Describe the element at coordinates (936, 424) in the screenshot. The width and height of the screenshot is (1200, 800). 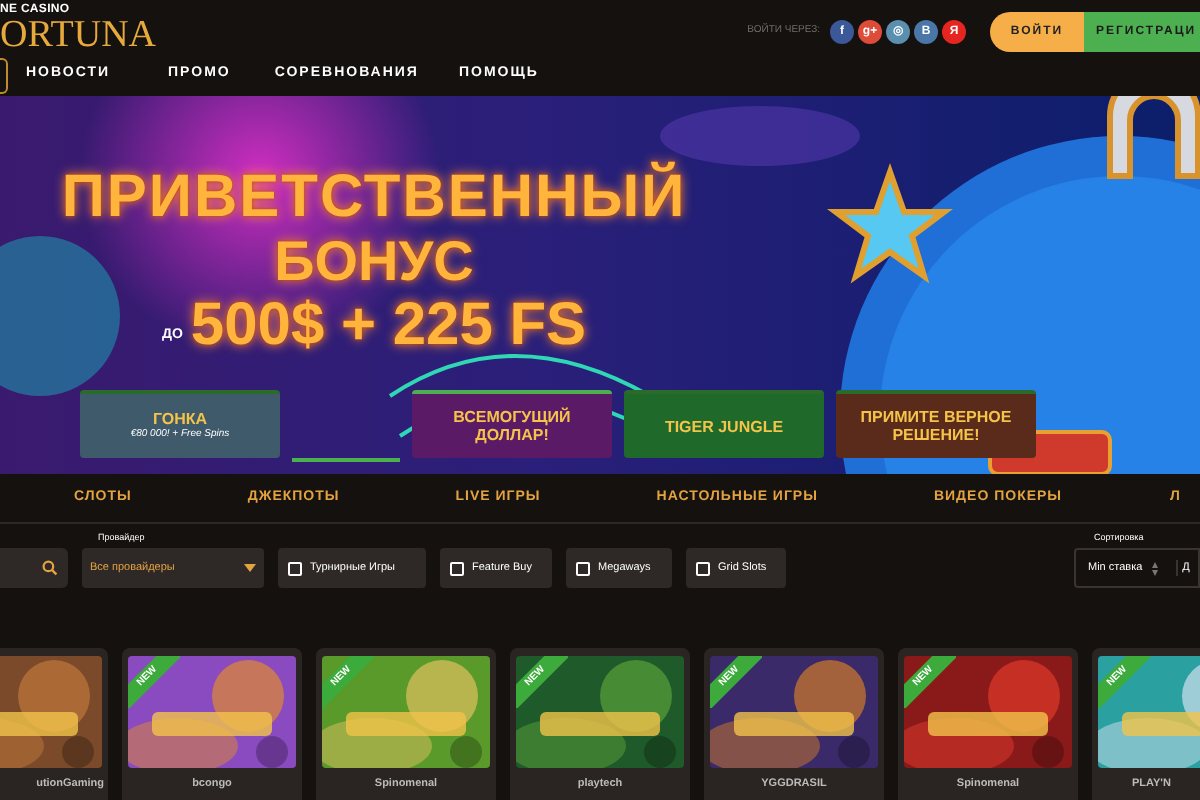
I see `promo-tile: ПРИМИТЕ ВЕРНОЕ РЕШЕНИЕ!` at that location.